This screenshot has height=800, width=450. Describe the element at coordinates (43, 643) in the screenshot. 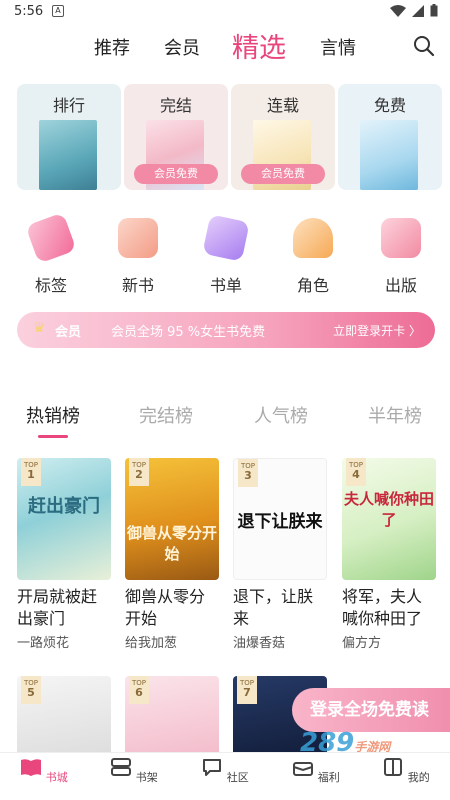

I see `book-author: 一路烦花` at that location.